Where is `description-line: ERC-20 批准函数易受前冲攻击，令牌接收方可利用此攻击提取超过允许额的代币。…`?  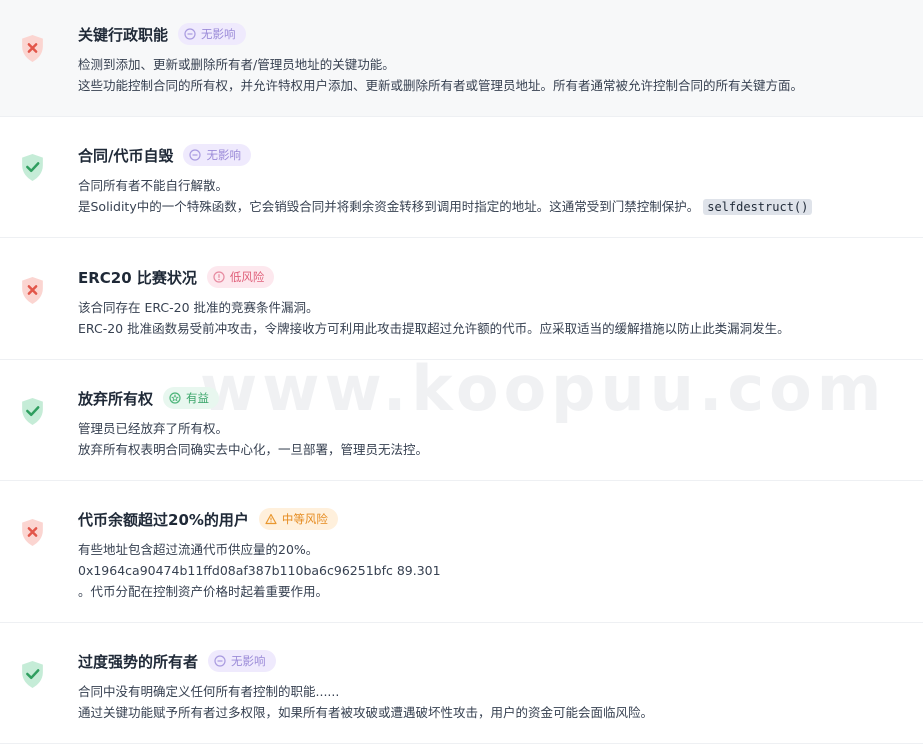 description-line: ERC-20 批准函数易受前冲攻击，令牌接收方可利用此攻击提取超过允许额的代币。… is located at coordinates (434, 328).